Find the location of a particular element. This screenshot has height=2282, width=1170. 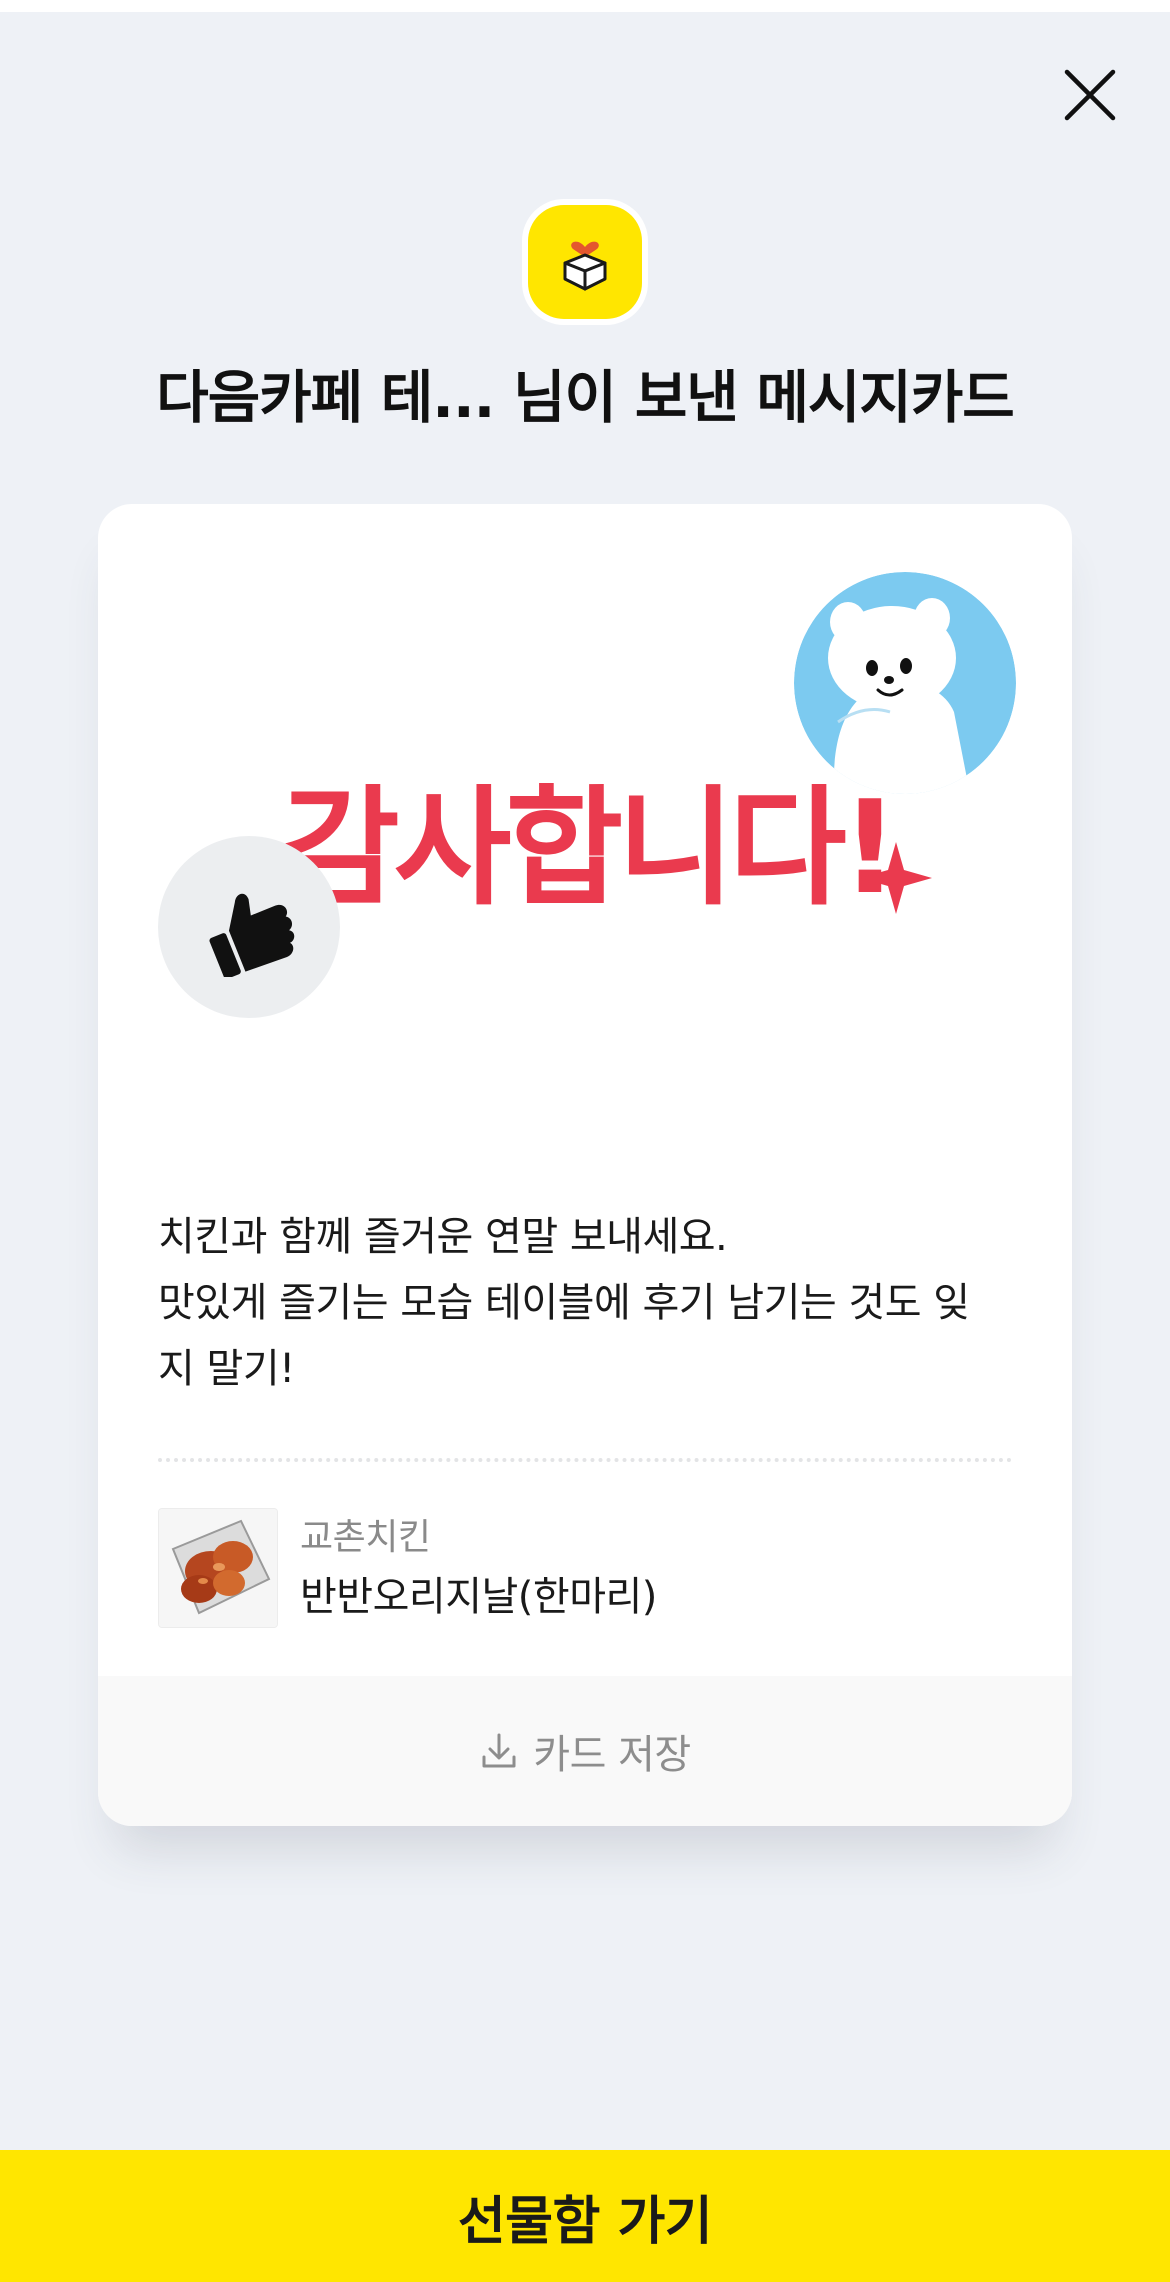

message-line: 지 말기! is located at coordinates (226, 1369).